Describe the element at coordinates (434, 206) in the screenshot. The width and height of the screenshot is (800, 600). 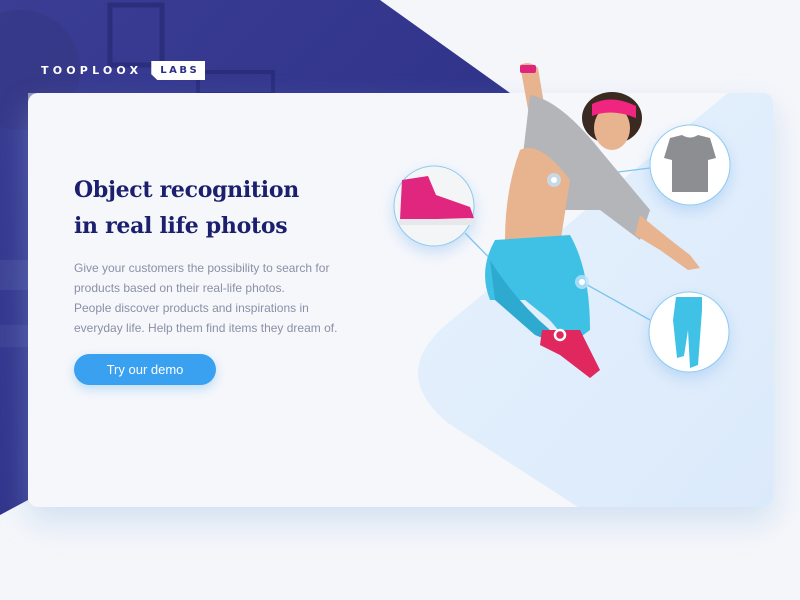
I see `product-bubble-sneaker` at that location.